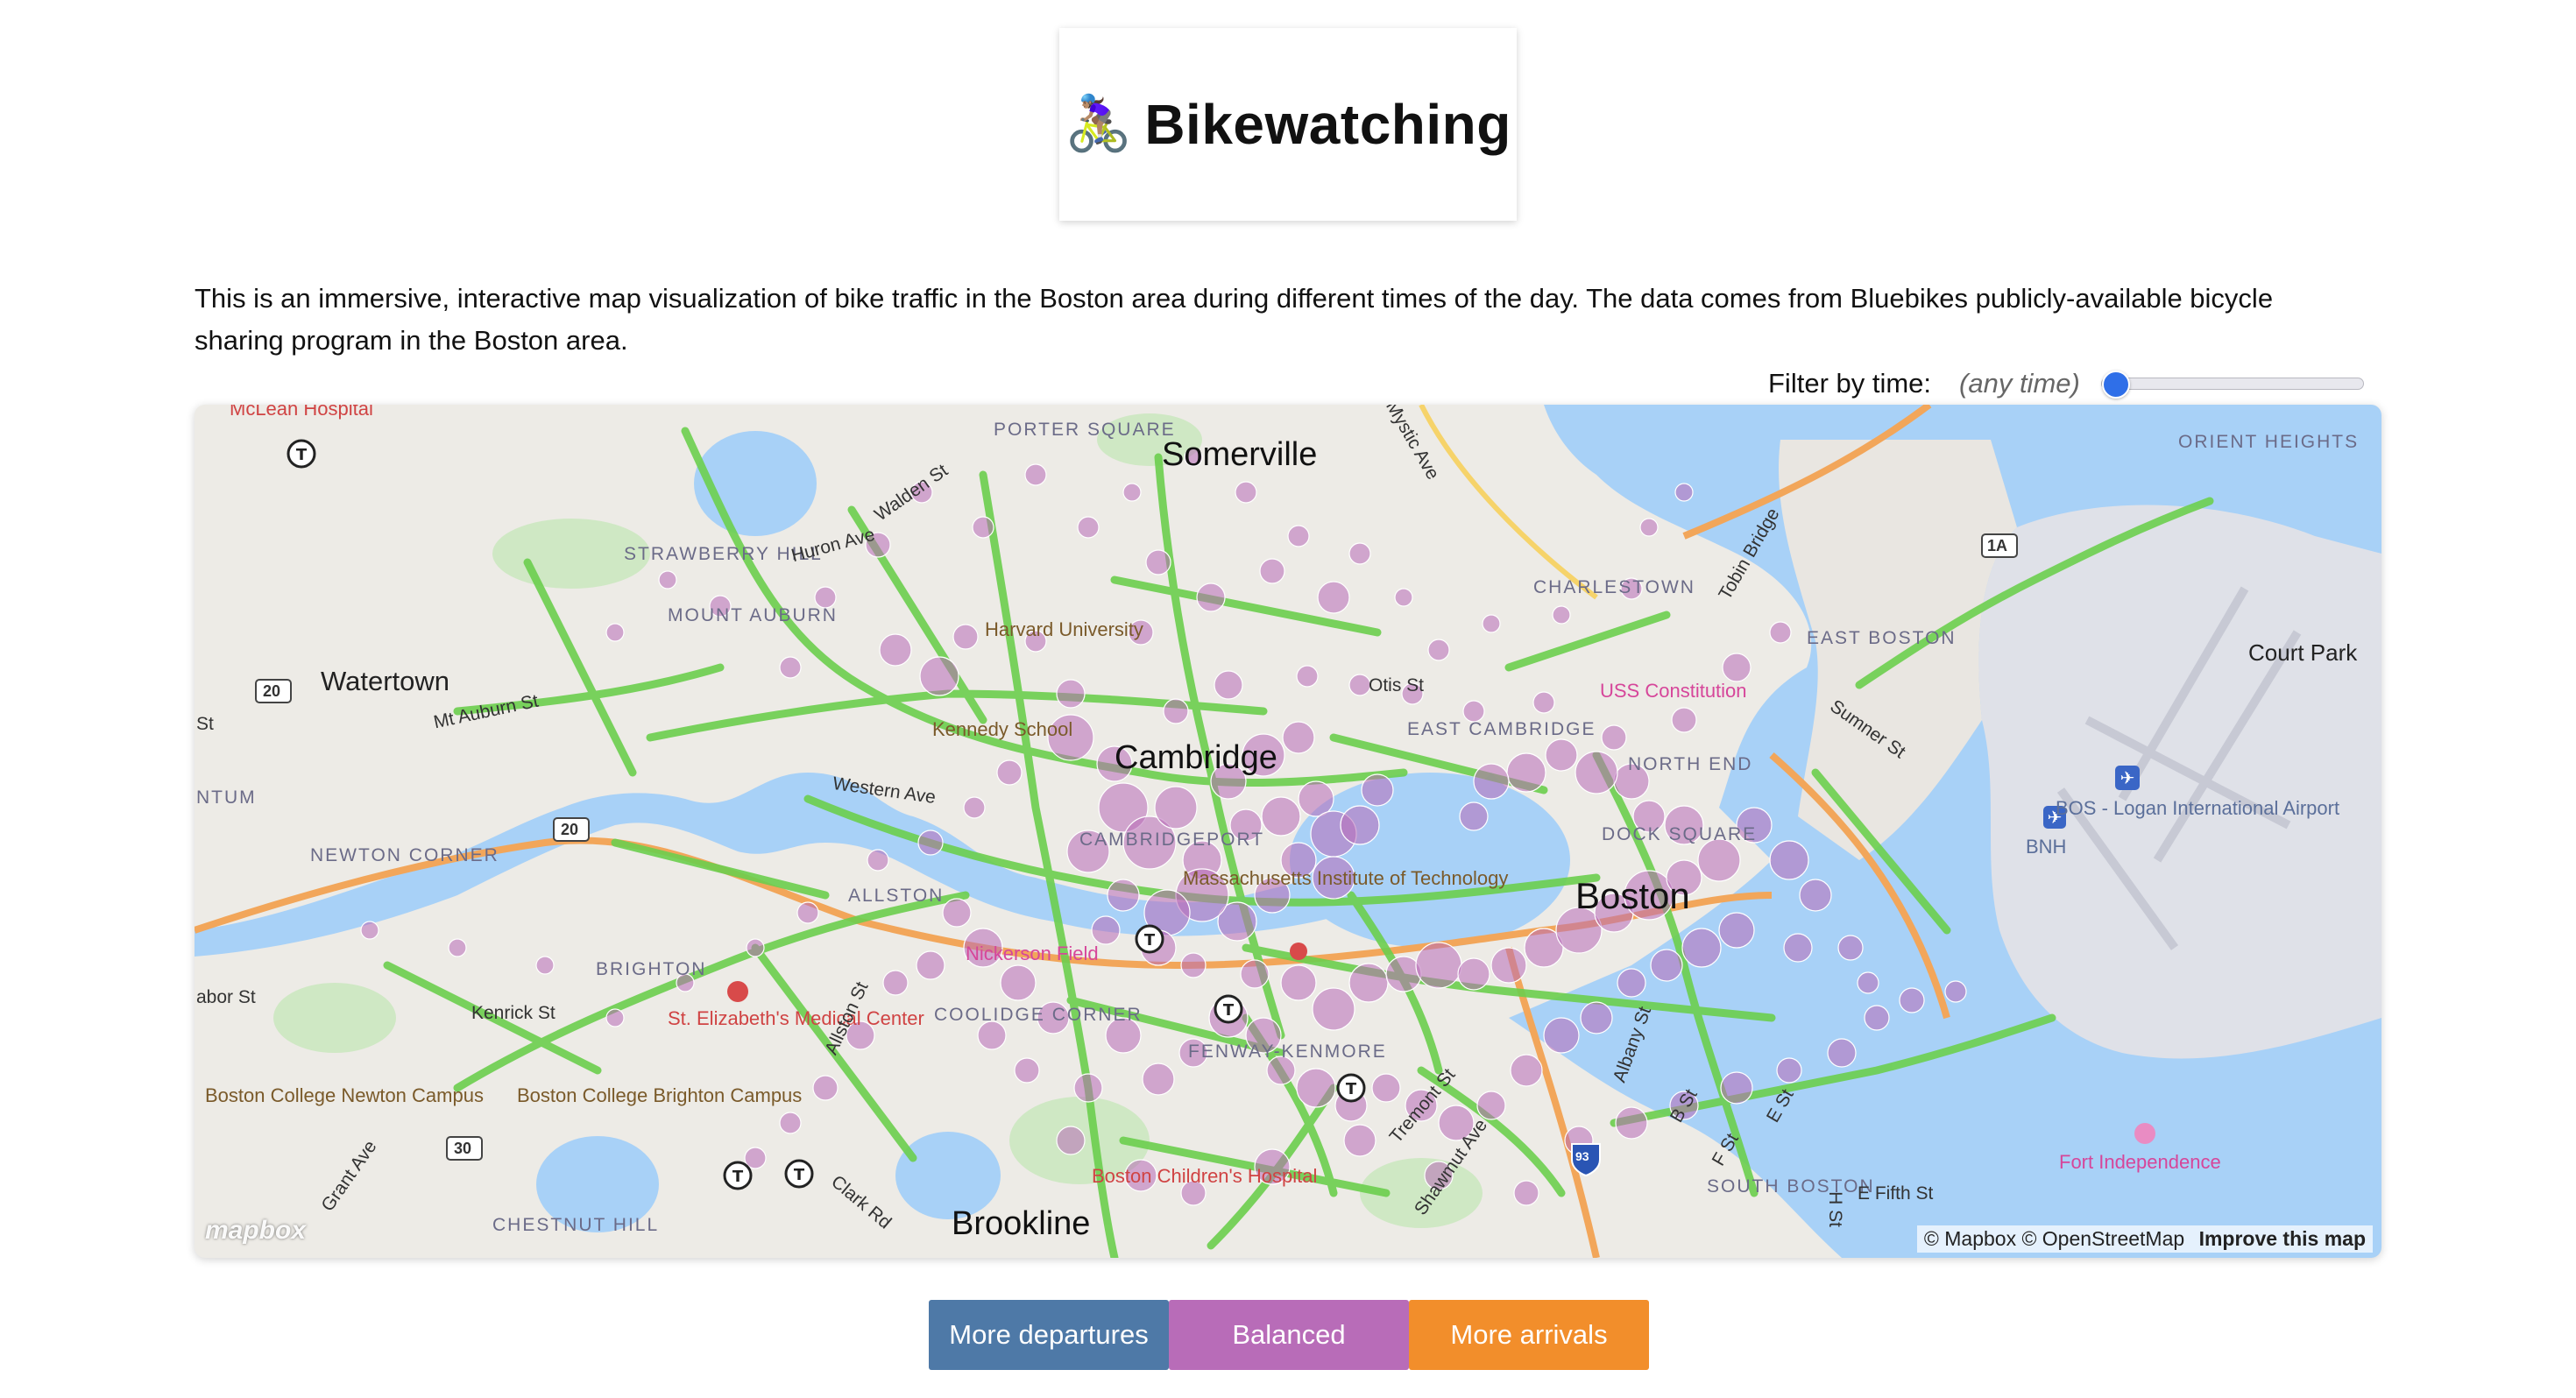 The height and width of the screenshot is (1398, 2576). Describe the element at coordinates (1834, 1209) in the screenshot. I see `label-h-st: H St` at that location.